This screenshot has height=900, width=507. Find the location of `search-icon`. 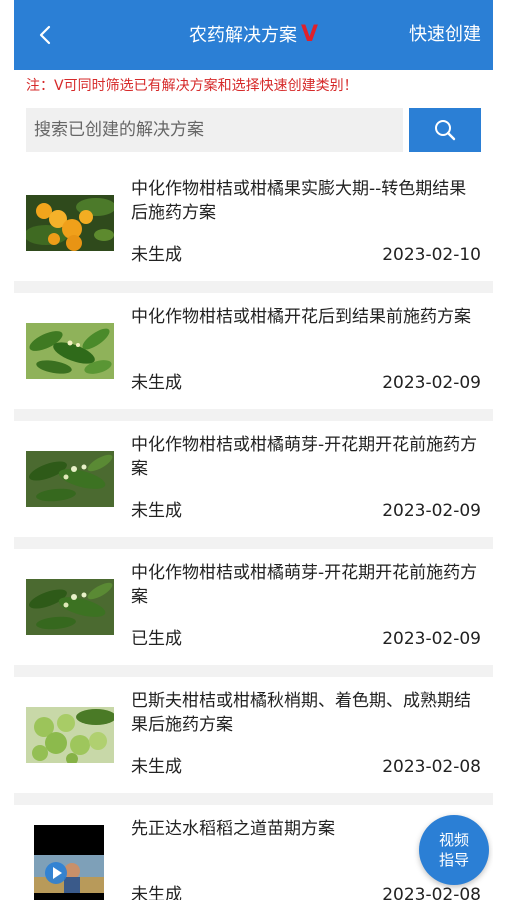

search-icon is located at coordinates (445, 130).